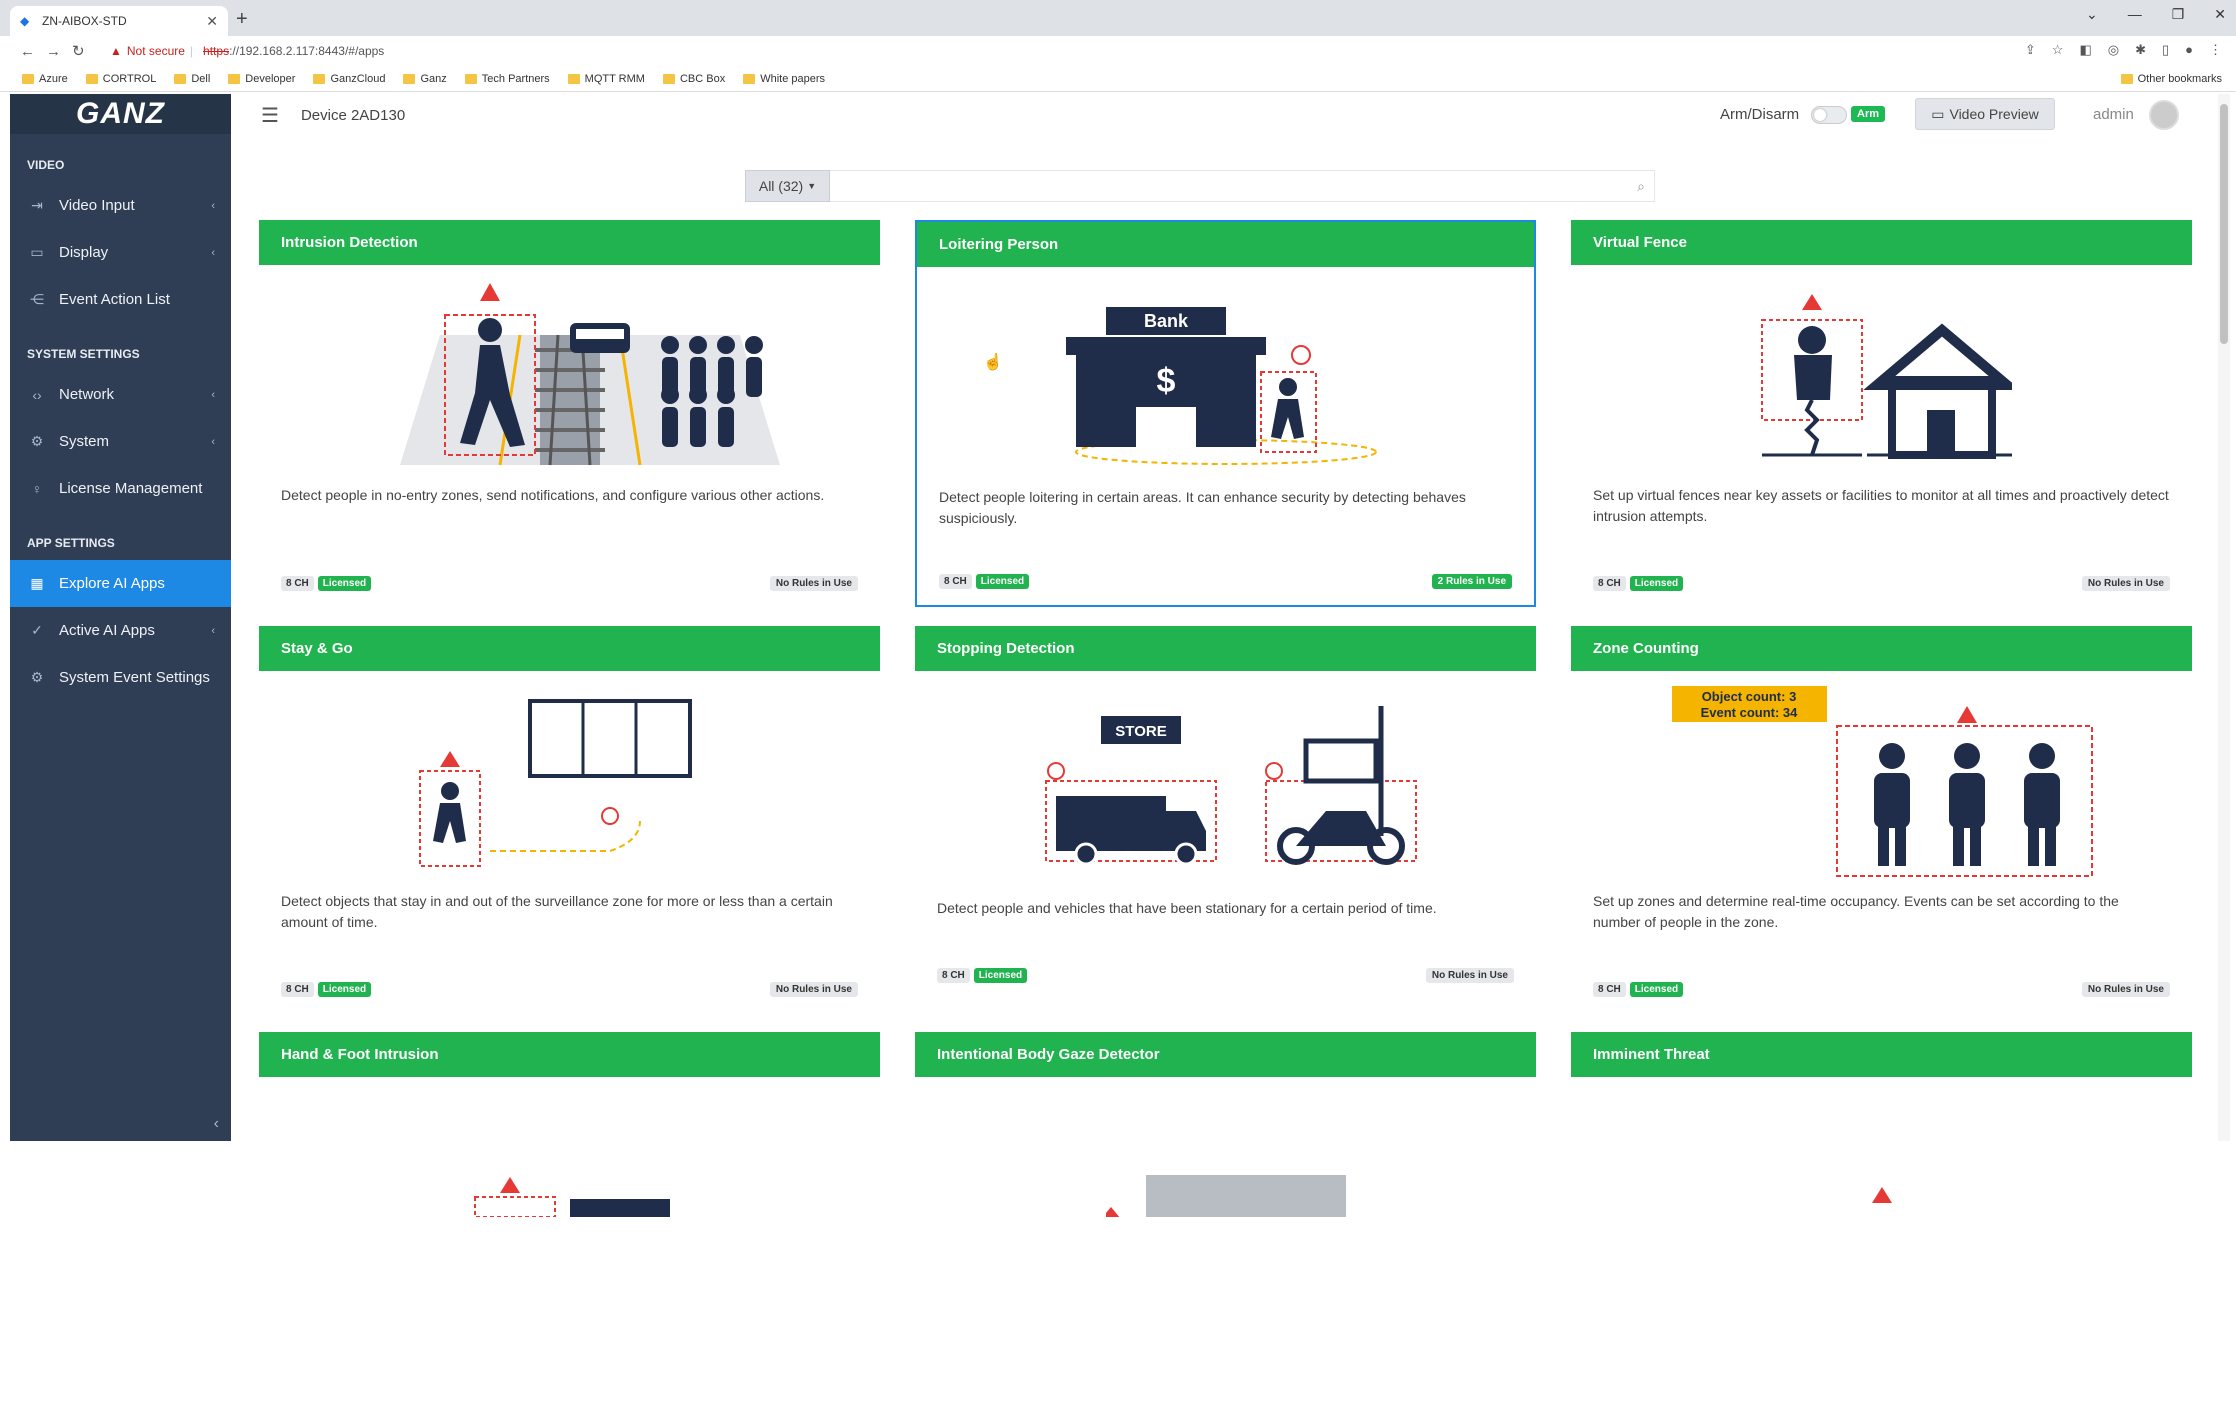  I want to click on browser-tab: ◆ ZN-AIBOX-STD ✕, so click(119, 21).